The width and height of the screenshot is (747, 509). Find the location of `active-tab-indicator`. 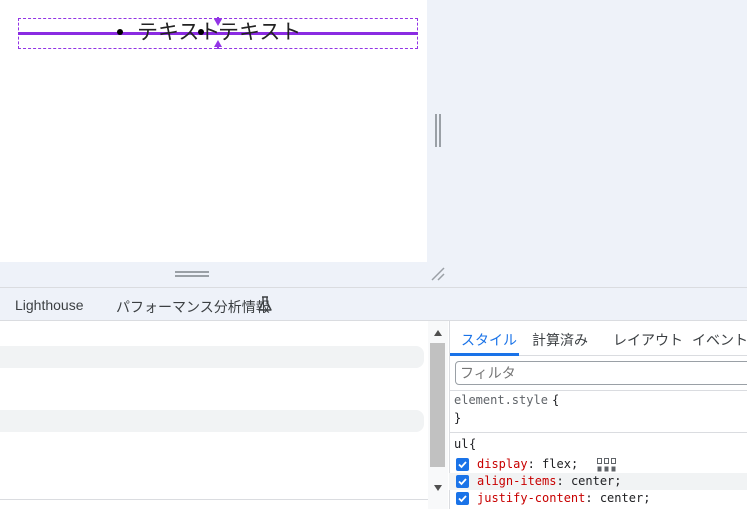

active-tab-indicator is located at coordinates (484, 354).